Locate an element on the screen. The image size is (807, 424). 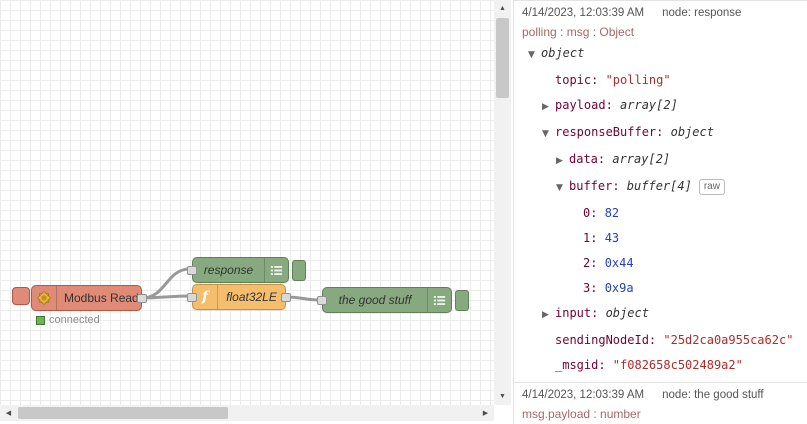
function-node-float32le: f float32LE is located at coordinates (239, 297).